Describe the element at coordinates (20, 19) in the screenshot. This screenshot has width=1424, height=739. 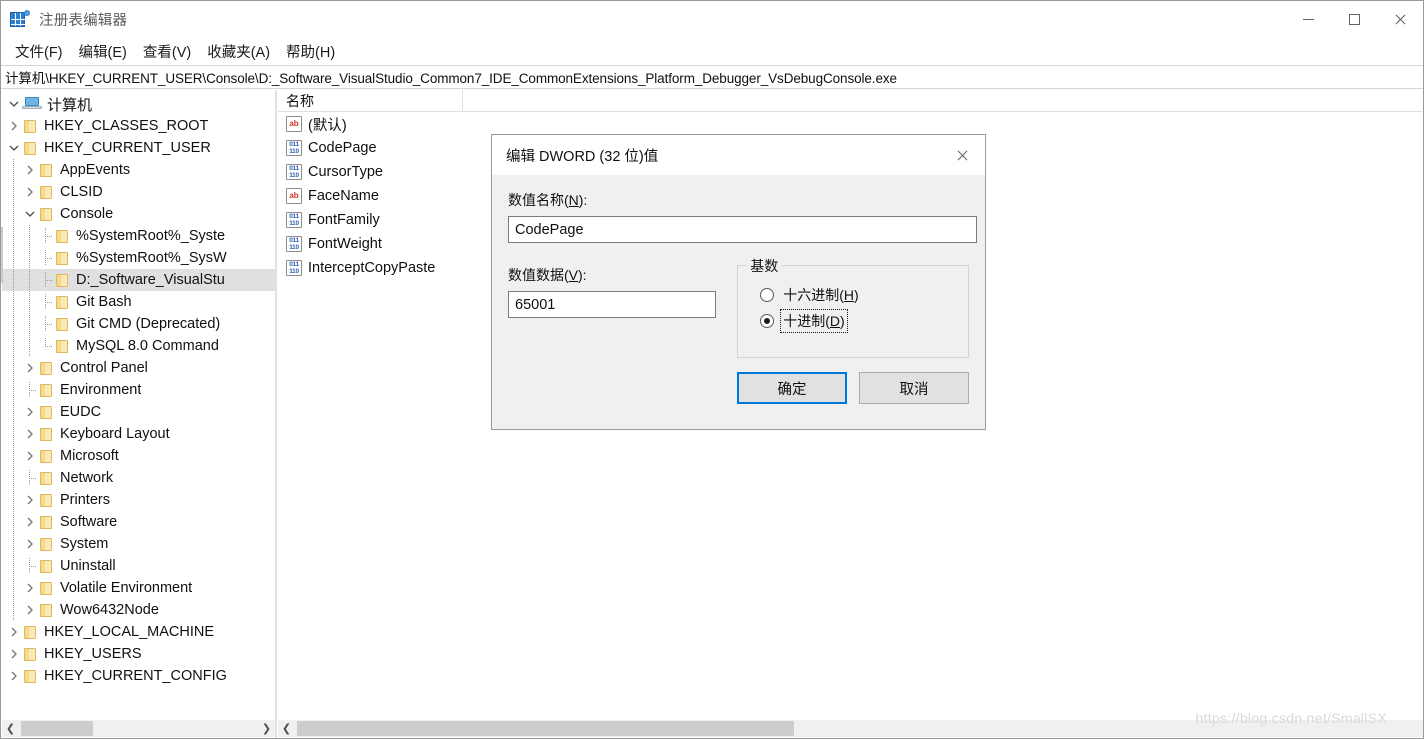
I see `registry-editor-icon` at that location.